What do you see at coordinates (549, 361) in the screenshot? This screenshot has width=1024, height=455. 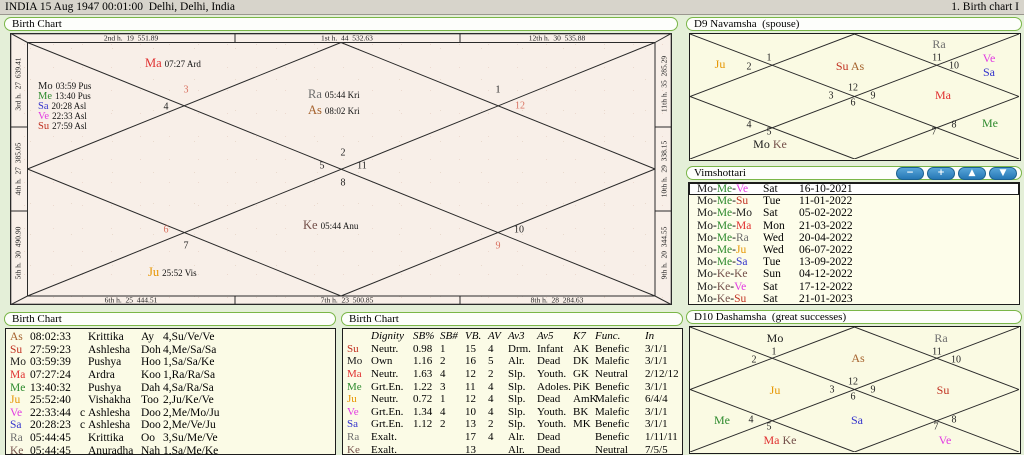 I see `detail-cell: Dead` at bounding box center [549, 361].